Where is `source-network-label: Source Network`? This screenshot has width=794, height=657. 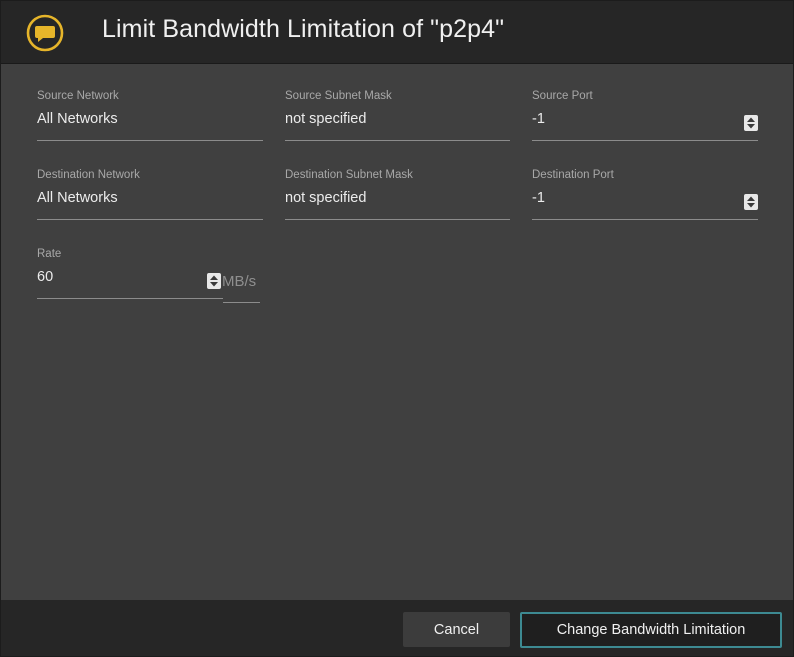
source-network-label: Source Network is located at coordinates (78, 96).